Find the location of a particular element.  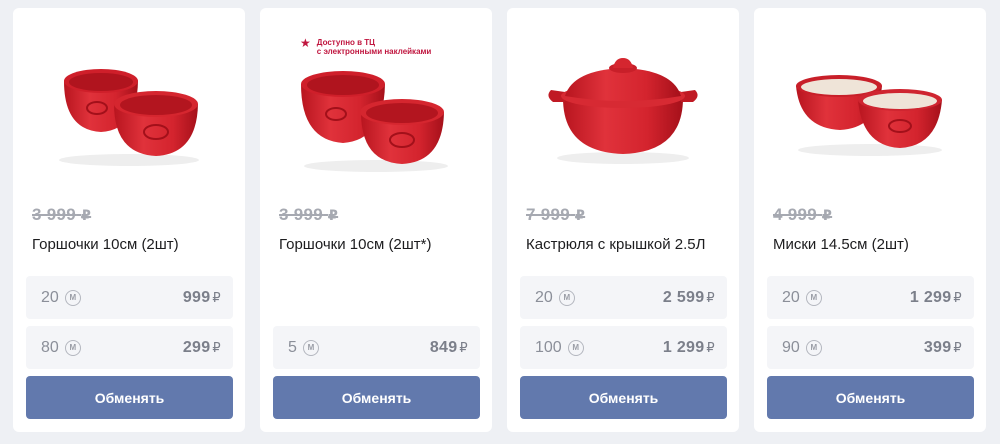

price-option: 80 M 299 ₽ is located at coordinates (129, 347).